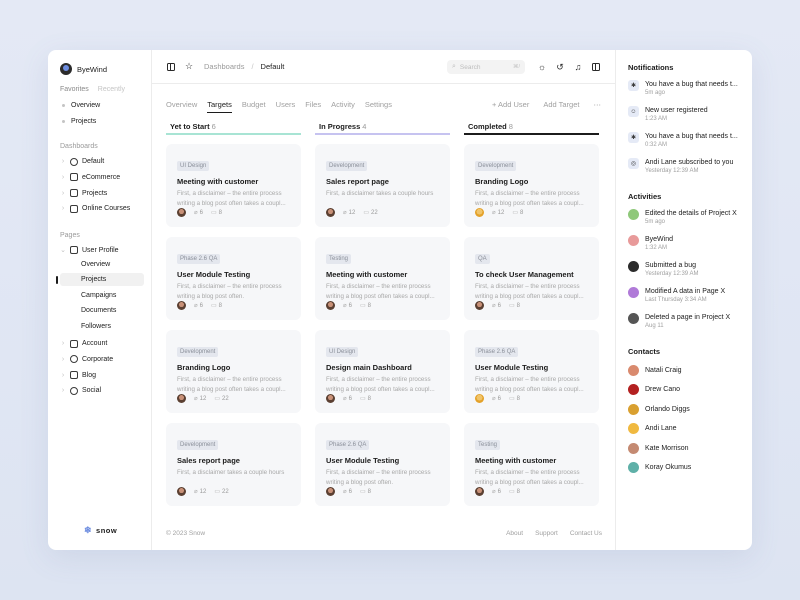 The width and height of the screenshot is (800, 600). Describe the element at coordinates (690, 448) in the screenshot. I see `contact-item: Kate Morrison` at that location.